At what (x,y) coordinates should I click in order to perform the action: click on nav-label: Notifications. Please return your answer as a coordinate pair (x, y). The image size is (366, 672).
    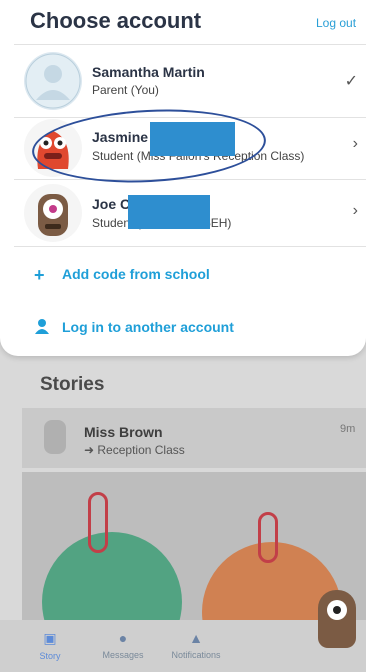
    Looking at the image, I should click on (196, 655).